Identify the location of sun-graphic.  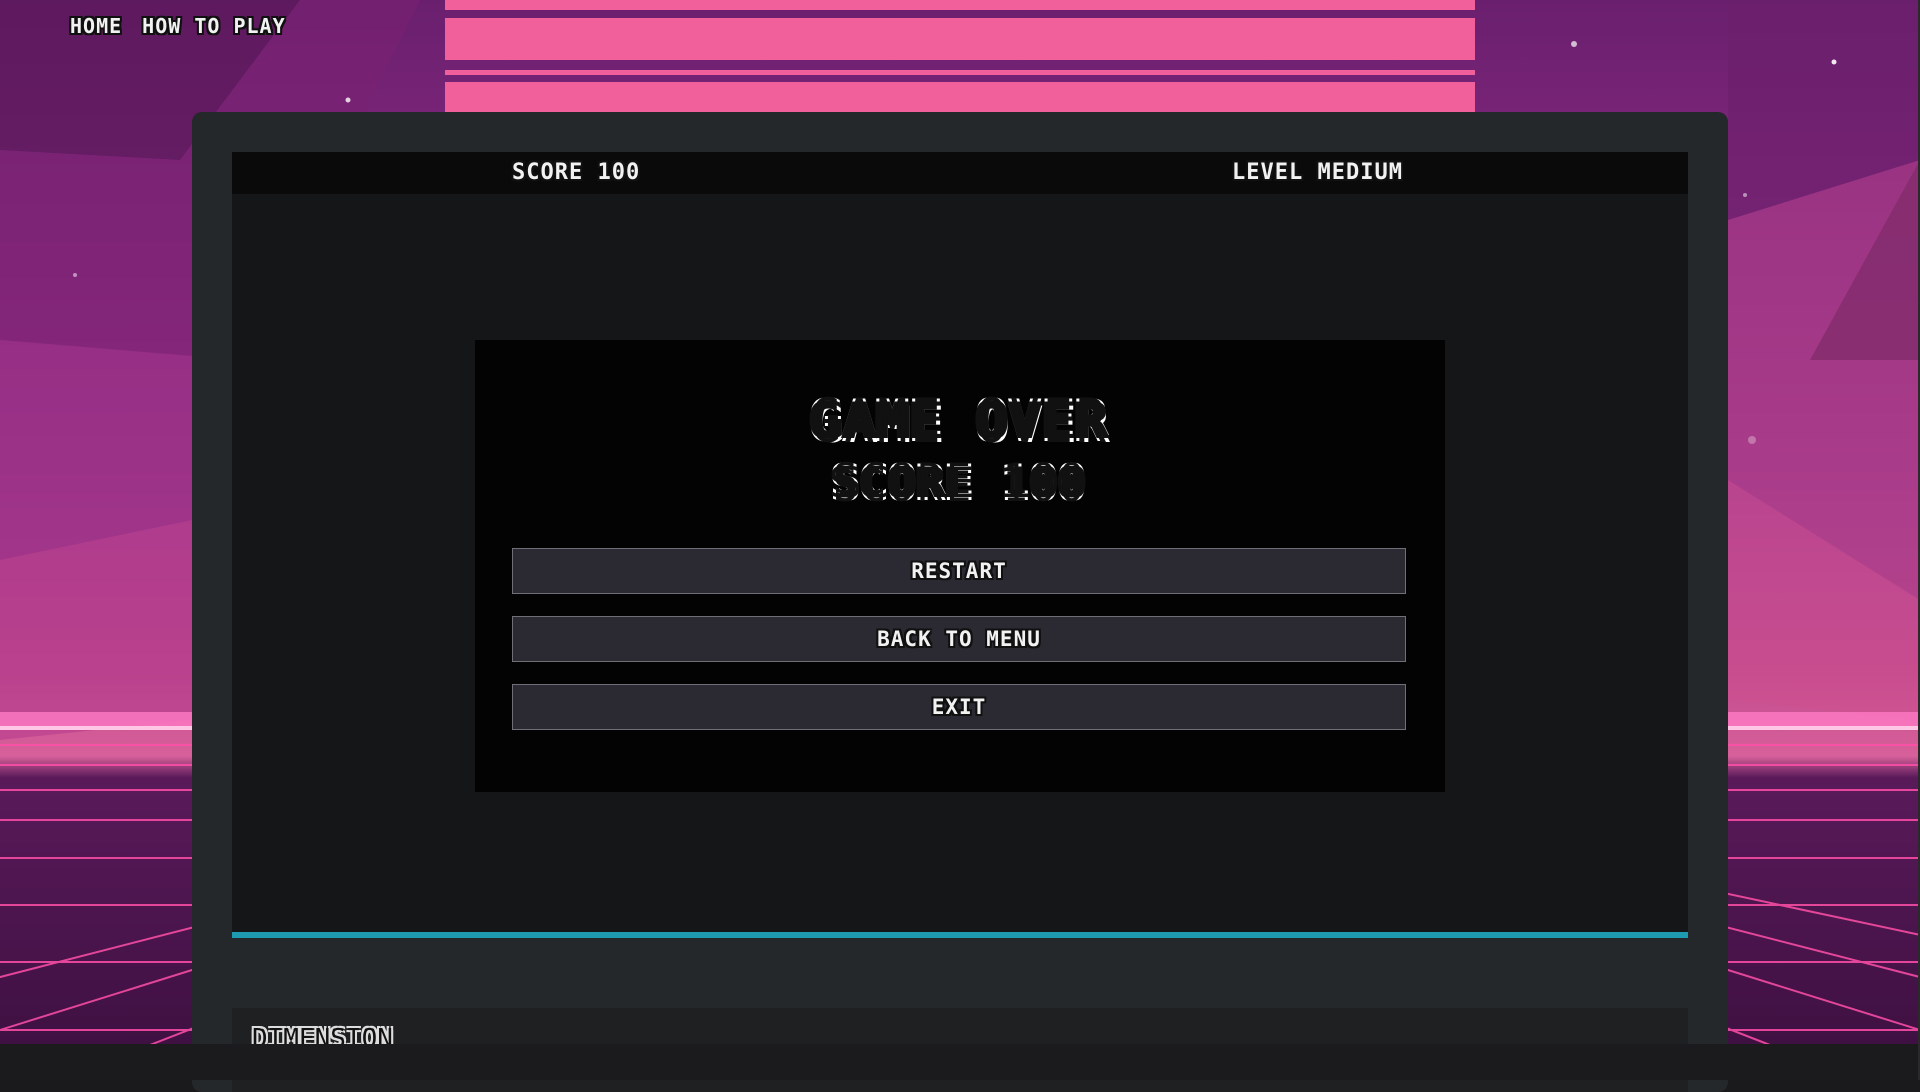
(960, 56).